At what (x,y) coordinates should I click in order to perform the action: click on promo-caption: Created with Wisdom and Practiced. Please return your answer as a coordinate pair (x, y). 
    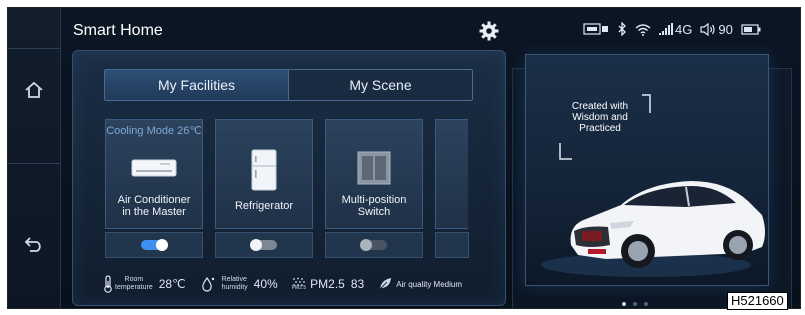
    Looking at the image, I should click on (600, 117).